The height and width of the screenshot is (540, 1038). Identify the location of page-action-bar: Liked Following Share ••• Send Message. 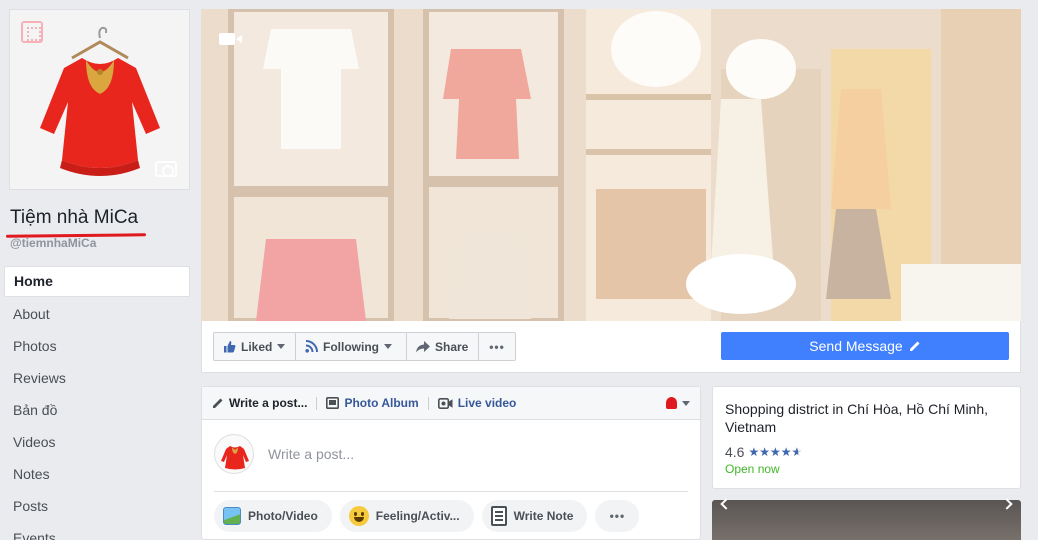
(611, 347).